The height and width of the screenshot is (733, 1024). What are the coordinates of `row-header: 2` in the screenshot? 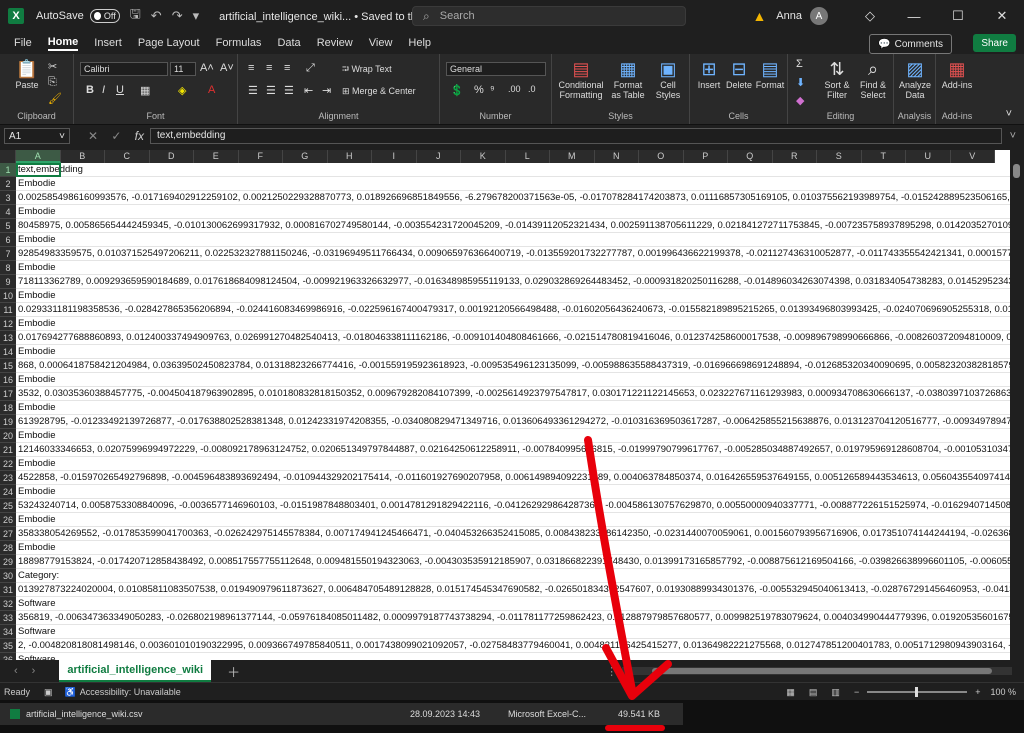 It's located at (8, 184).